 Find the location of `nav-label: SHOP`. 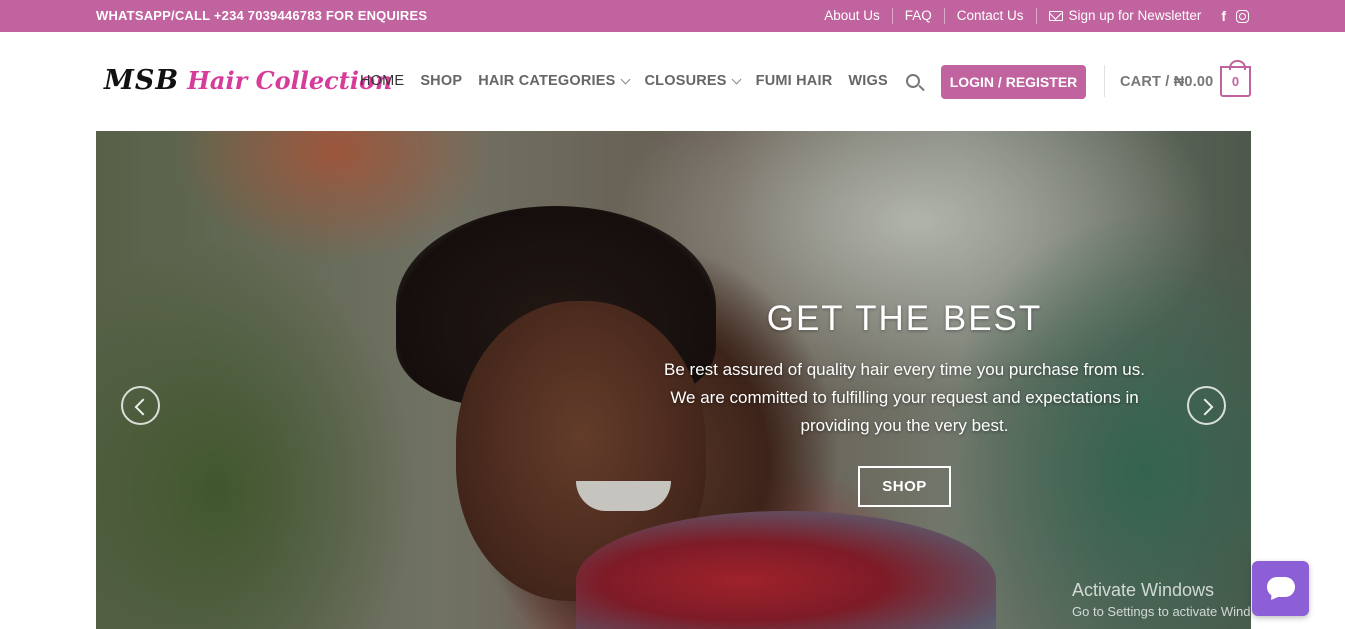

nav-label: SHOP is located at coordinates (441, 81).